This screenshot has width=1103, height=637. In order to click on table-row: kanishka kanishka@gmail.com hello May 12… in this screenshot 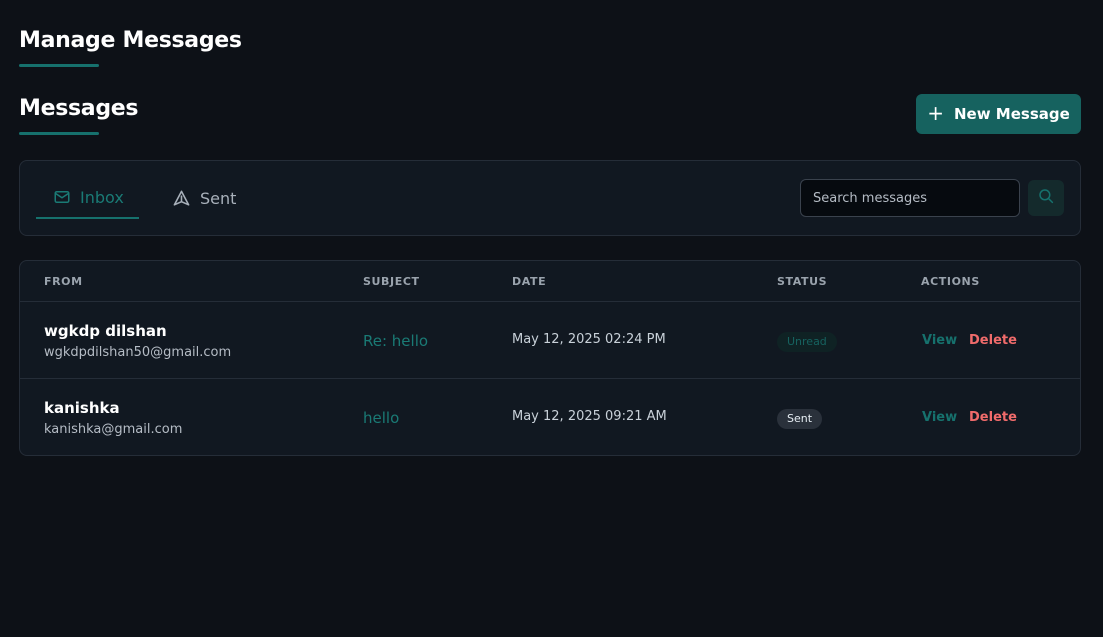, I will do `click(550, 417)`.